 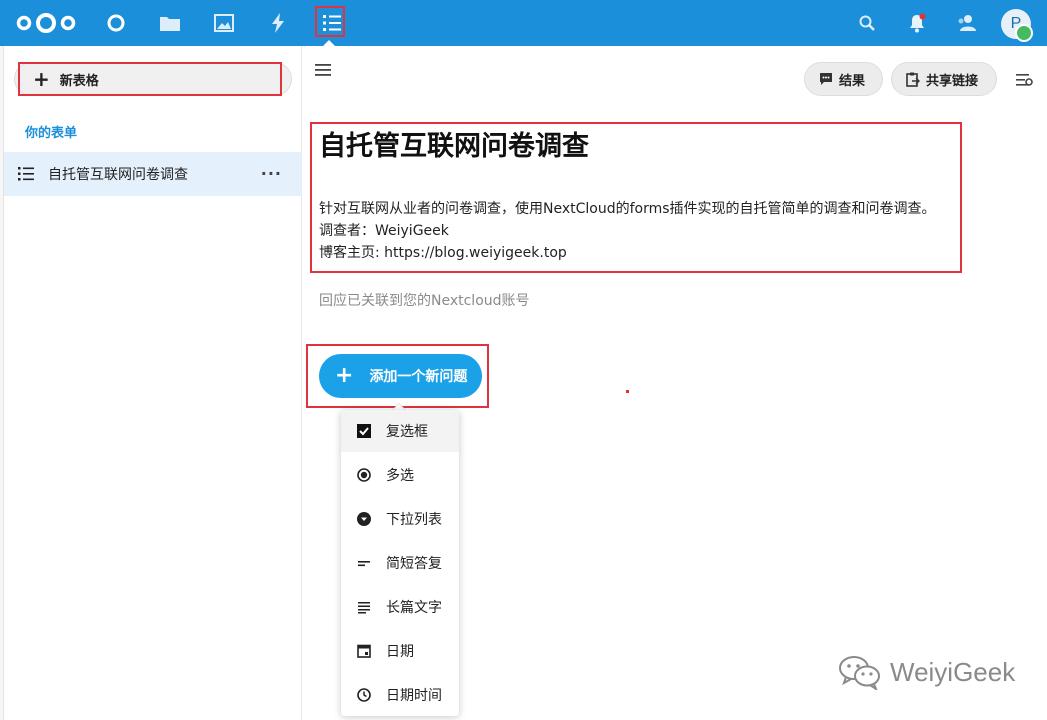 I want to click on long-text-icon, so click(x=364, y=607).